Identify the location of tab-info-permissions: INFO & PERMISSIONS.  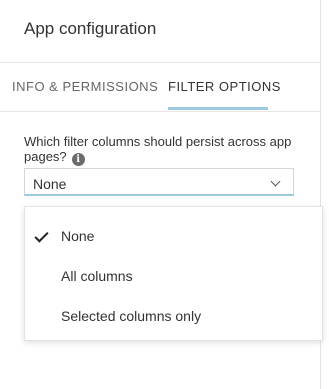
(85, 86).